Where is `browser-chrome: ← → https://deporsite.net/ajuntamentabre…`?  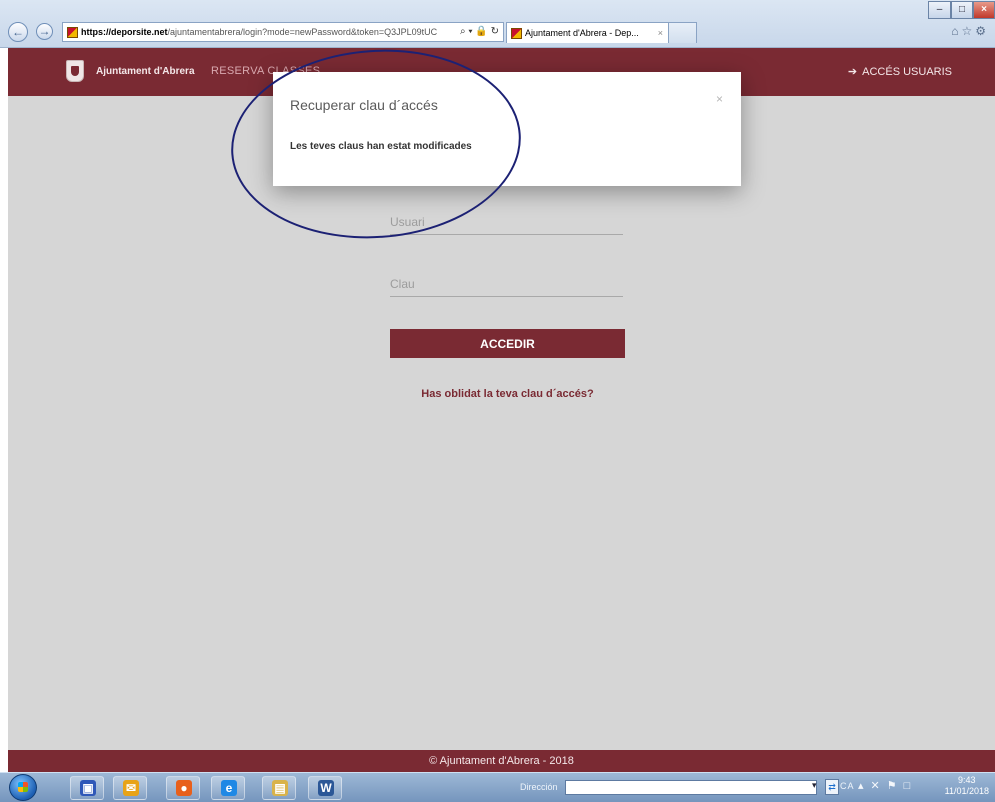
browser-chrome: ← → https://deporsite.net/ajuntamentabre… is located at coordinates (497, 24).